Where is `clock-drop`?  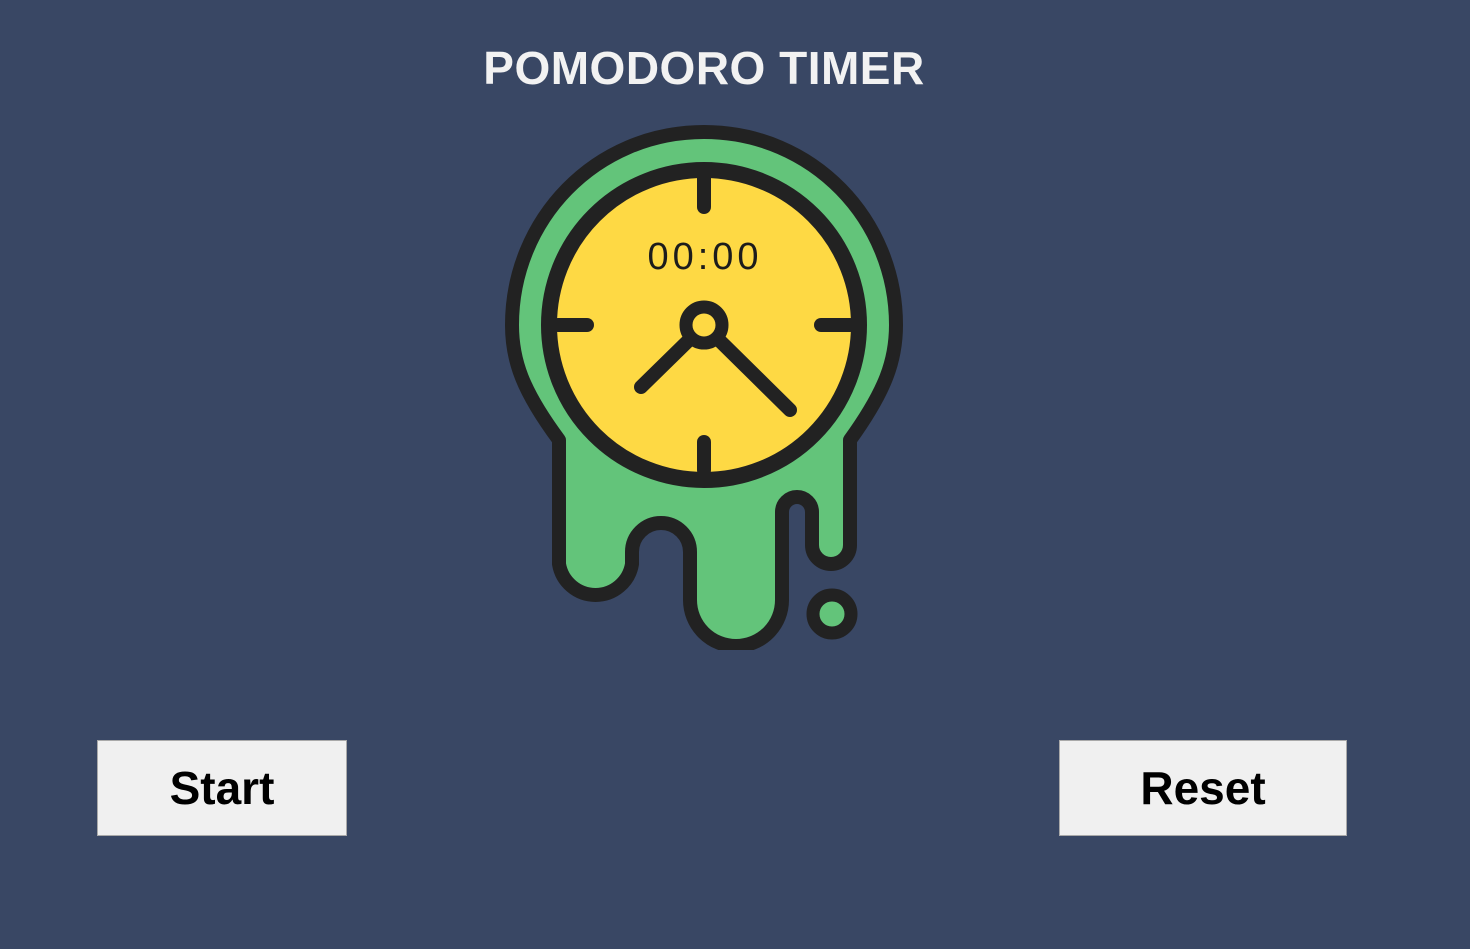 clock-drop is located at coordinates (832, 614).